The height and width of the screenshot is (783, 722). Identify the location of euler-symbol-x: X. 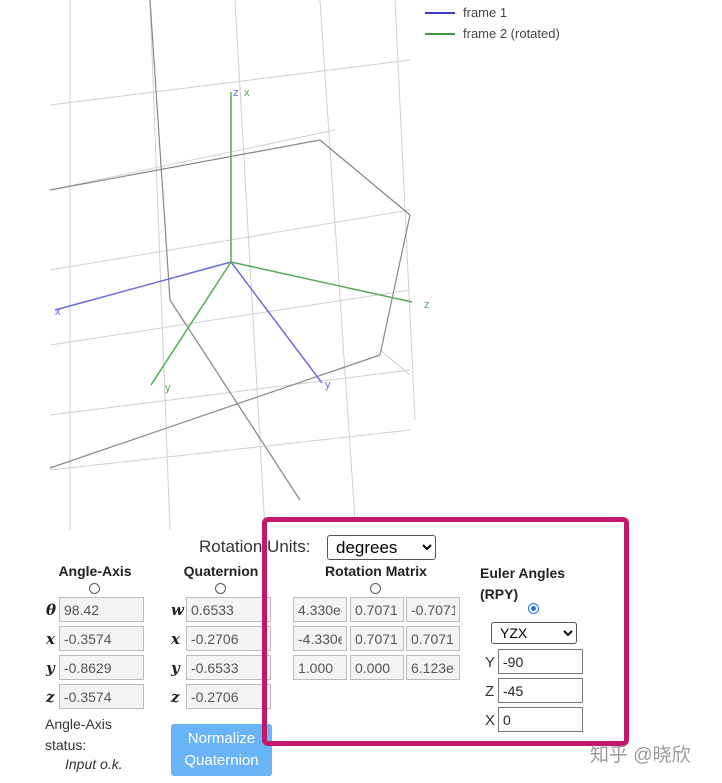
(490, 720).